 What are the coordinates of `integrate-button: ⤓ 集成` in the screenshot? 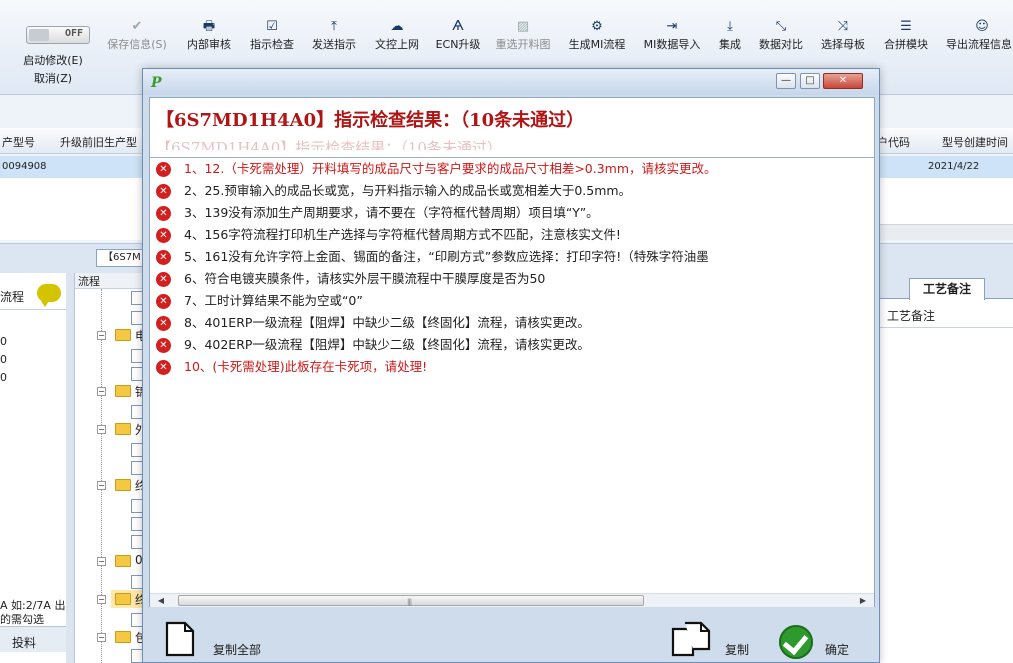 It's located at (730, 39).